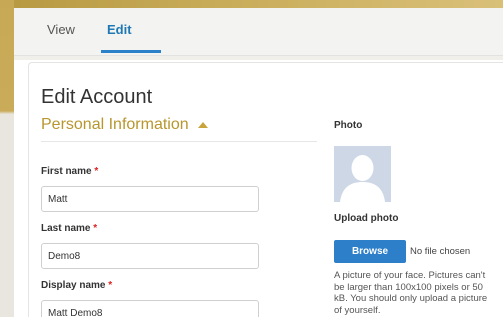 This screenshot has width=503, height=317. What do you see at coordinates (97, 97) in the screenshot?
I see `page-title: Edit Account` at bounding box center [97, 97].